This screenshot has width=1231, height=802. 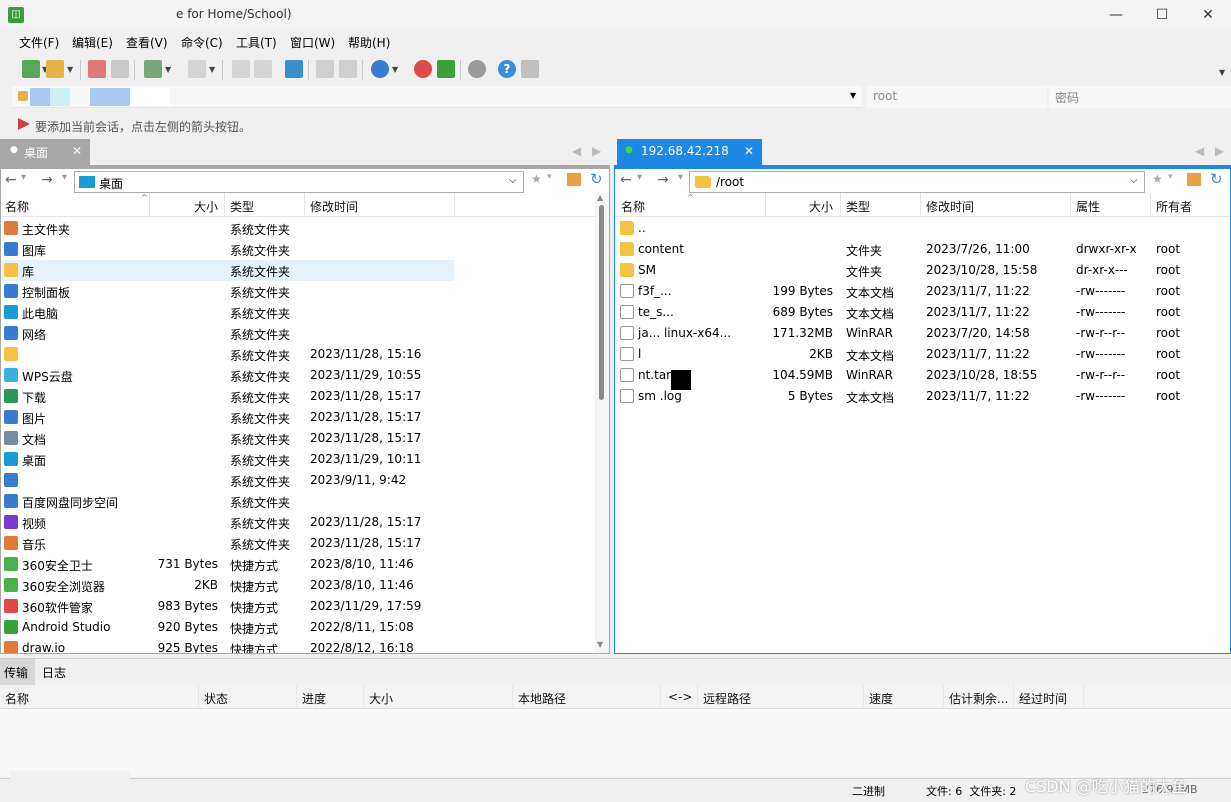 I want to click on close-button: ✕, so click(x=1208, y=15).